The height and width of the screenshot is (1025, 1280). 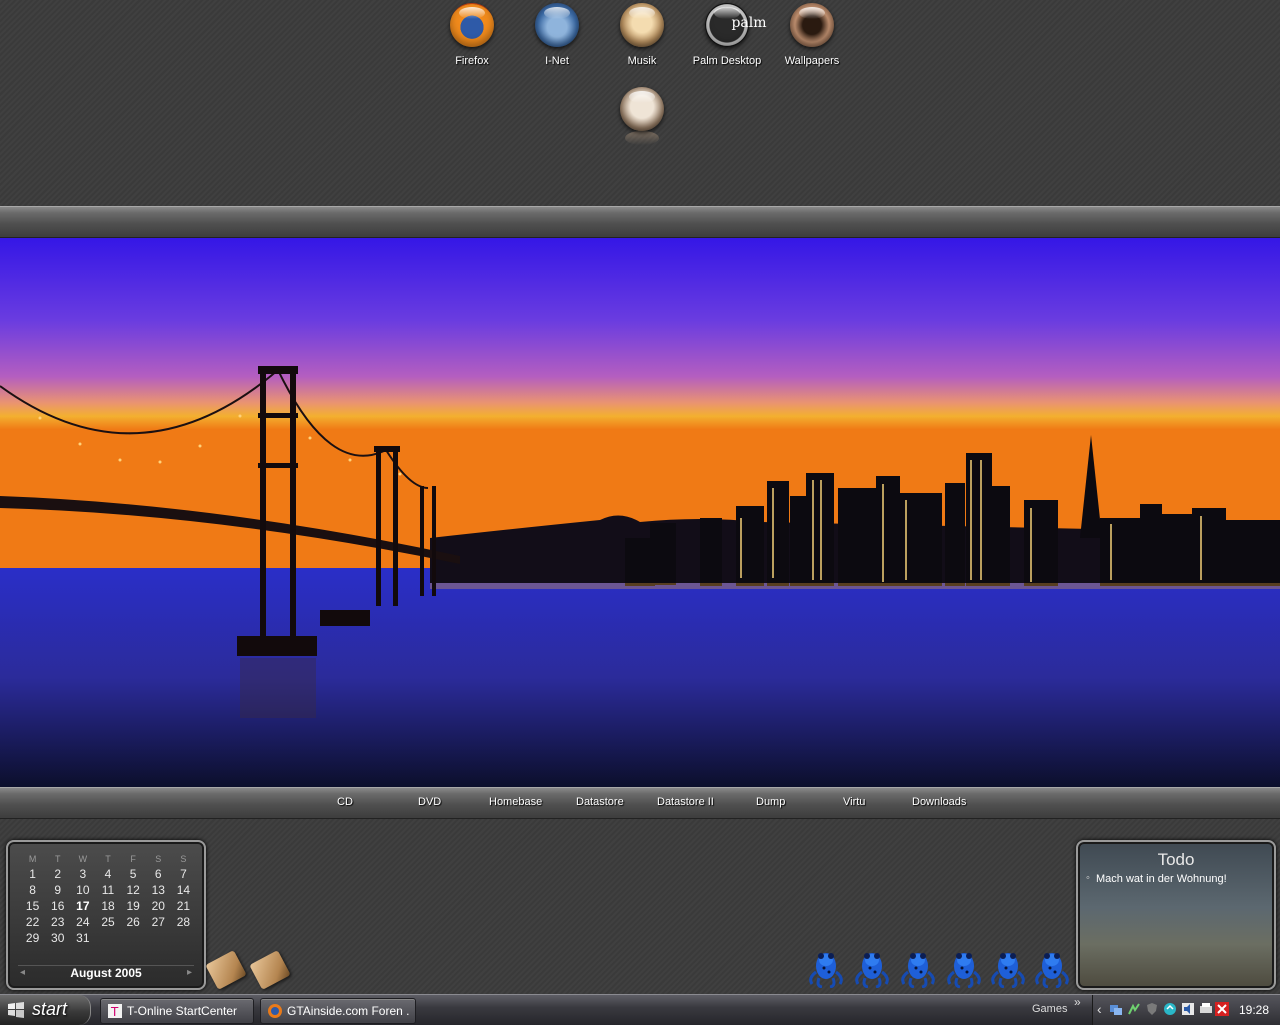 I want to click on desktop-icon-label: Palm Desktop, so click(x=727, y=61).